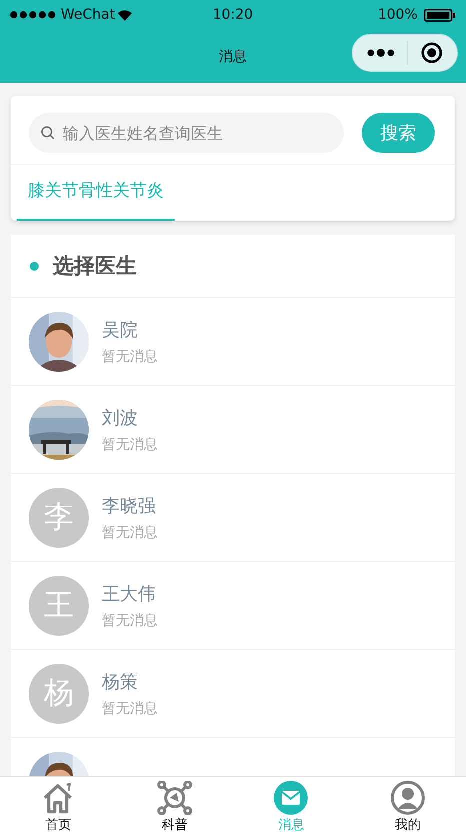 The height and width of the screenshot is (836, 466). Describe the element at coordinates (120, 418) in the screenshot. I see `doctor-name: 刘波` at that location.